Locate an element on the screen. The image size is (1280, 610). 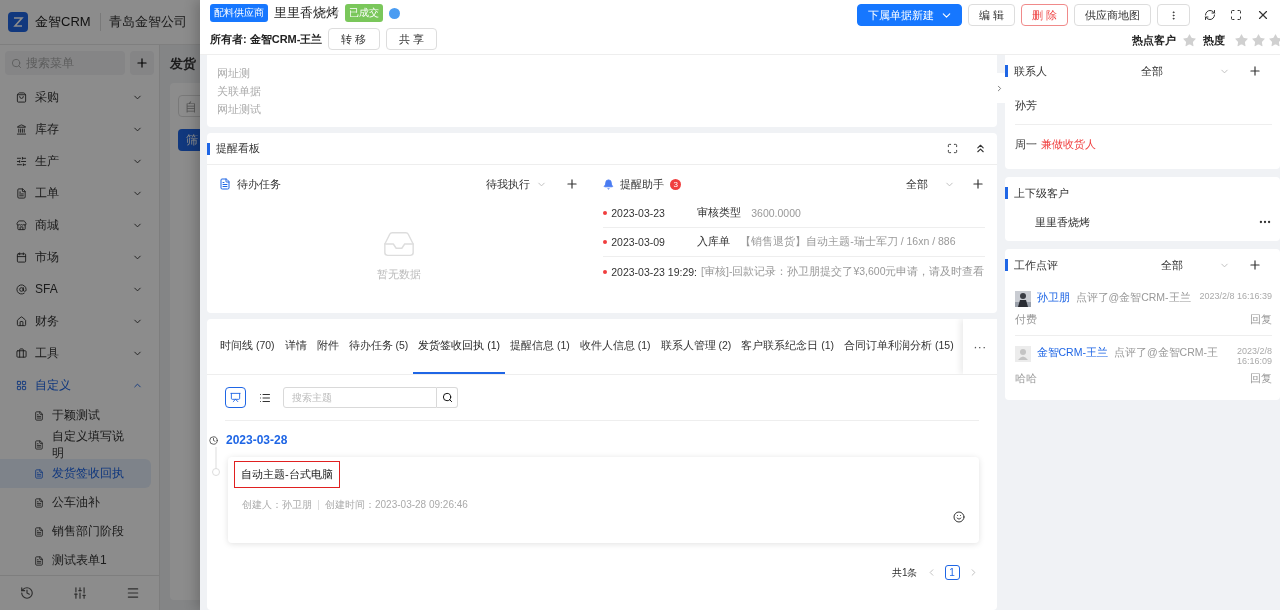
heat-label: 热度 is located at coordinates (1214, 40).